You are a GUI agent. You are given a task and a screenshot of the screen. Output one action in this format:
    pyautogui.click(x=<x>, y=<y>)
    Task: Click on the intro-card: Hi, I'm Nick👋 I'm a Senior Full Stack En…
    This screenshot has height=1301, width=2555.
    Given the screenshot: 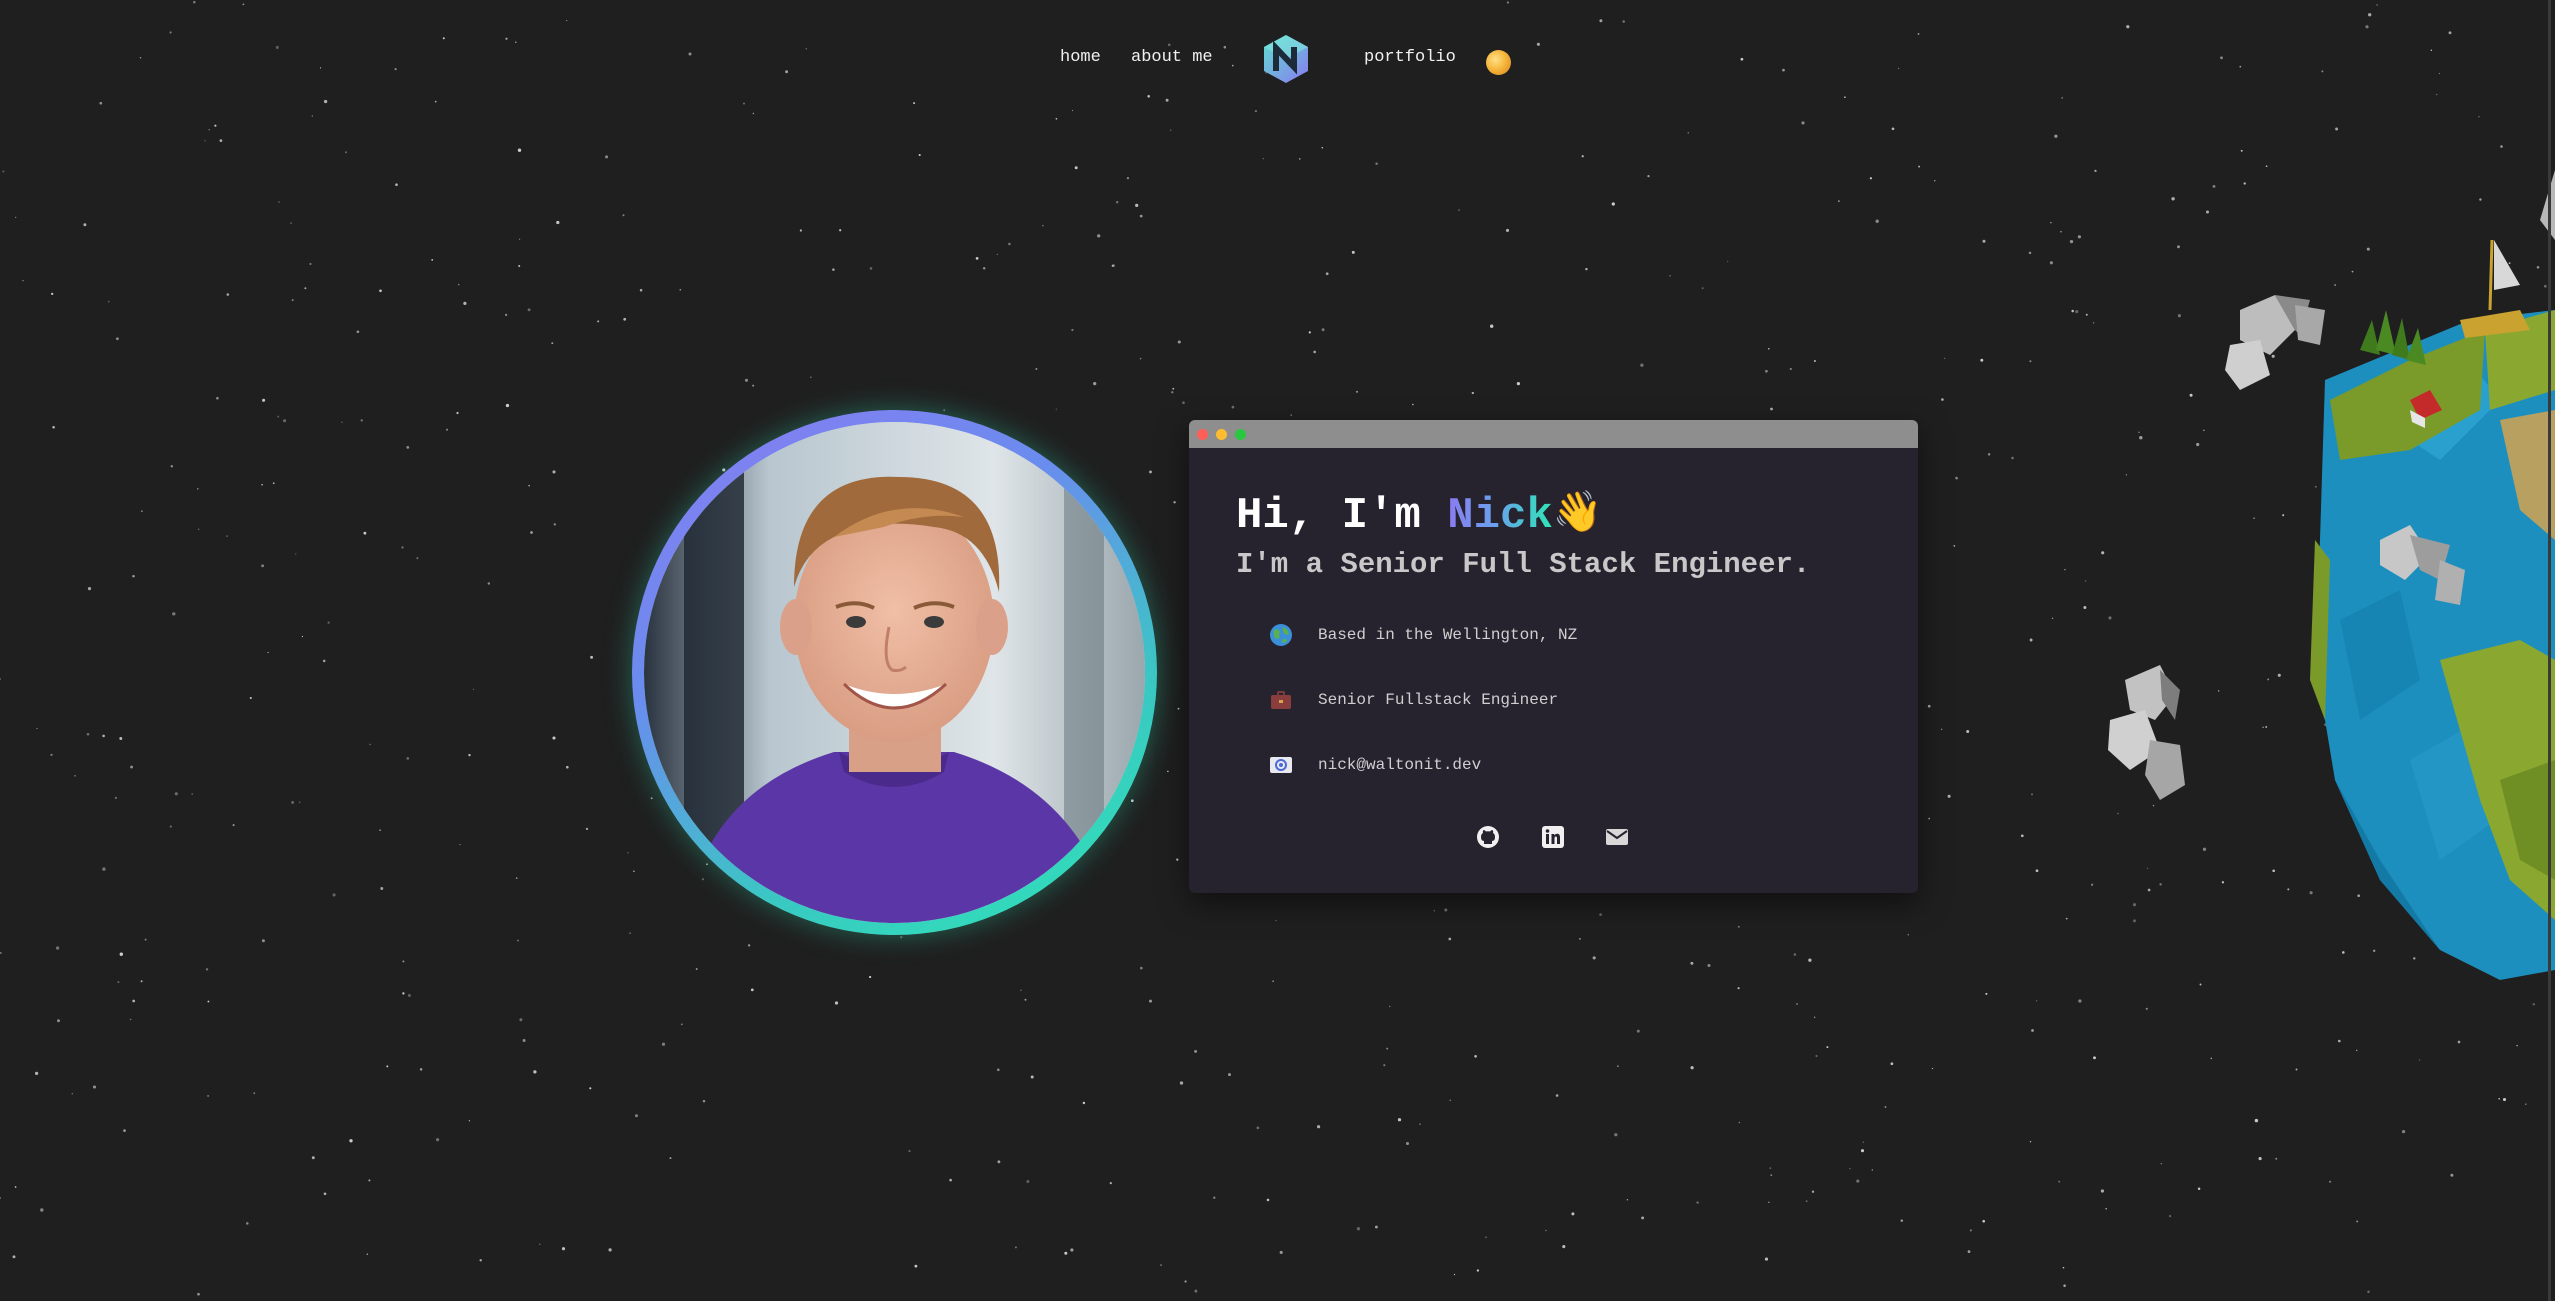 What is the action you would take?
    pyautogui.click(x=1553, y=656)
    